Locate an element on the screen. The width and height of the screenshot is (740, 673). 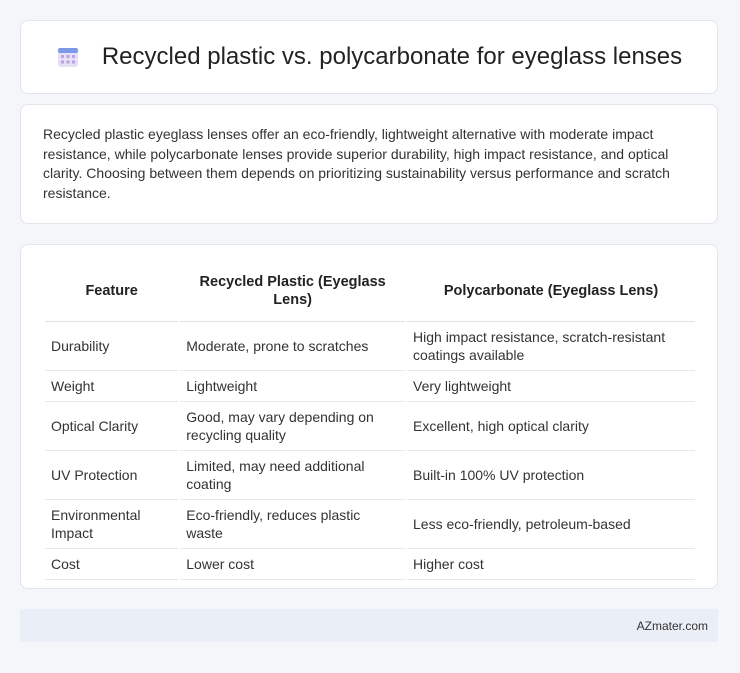
table-cell: Less eco-friendly, petroleum-based is located at coordinates (551, 524).